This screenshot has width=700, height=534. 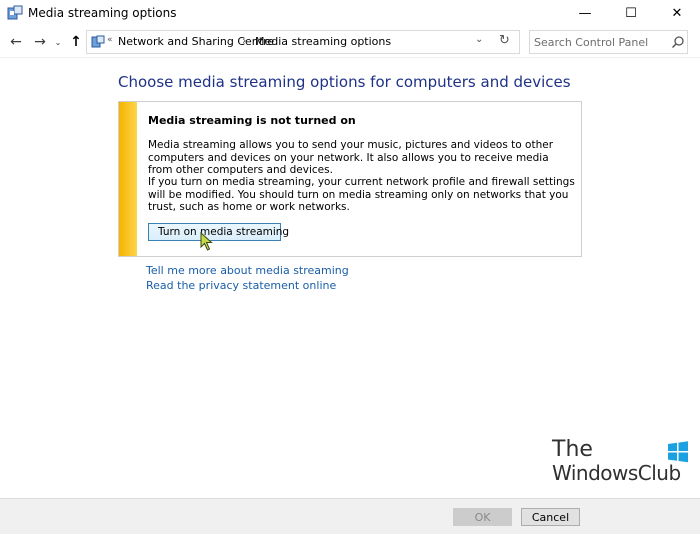 What do you see at coordinates (504, 40) in the screenshot?
I see `refresh-icon: ↻` at bounding box center [504, 40].